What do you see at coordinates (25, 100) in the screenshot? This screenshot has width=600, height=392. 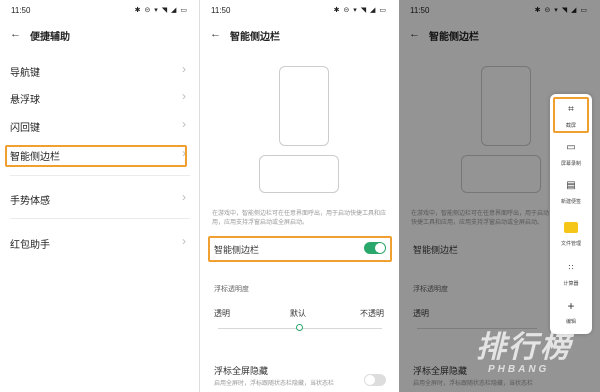 I see `menu-item-label: 悬浮球` at bounding box center [25, 100].